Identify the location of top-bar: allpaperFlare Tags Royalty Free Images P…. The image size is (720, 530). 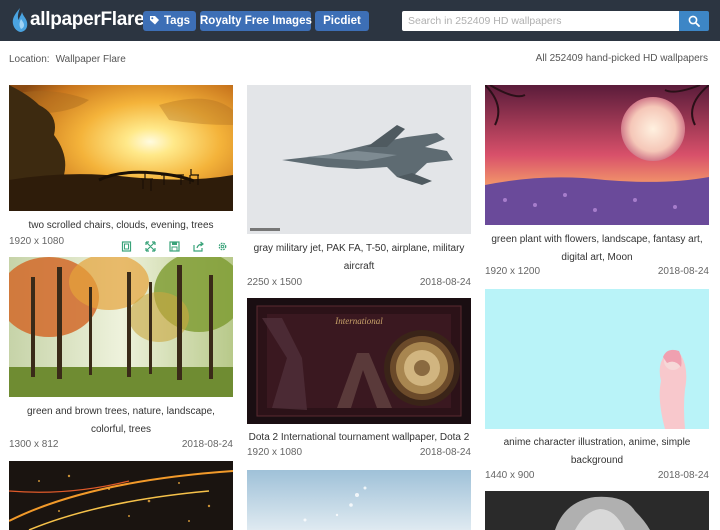
(360, 20).